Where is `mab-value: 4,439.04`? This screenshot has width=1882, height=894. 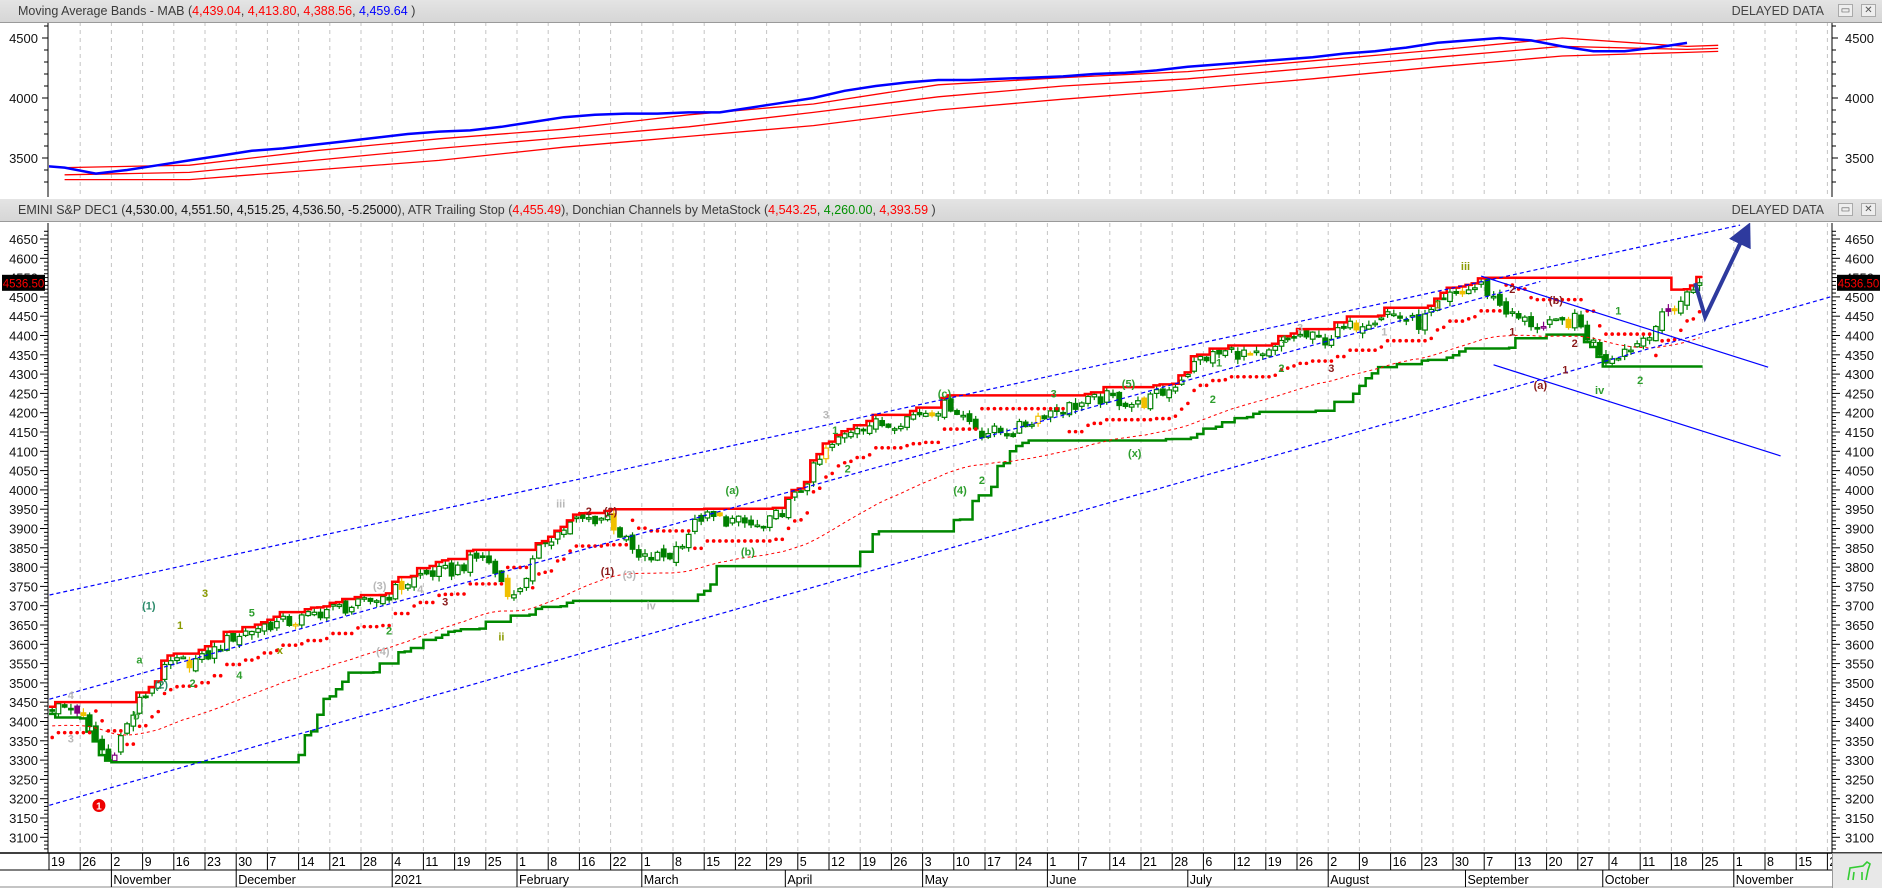 mab-value: 4,439.04 is located at coordinates (216, 11).